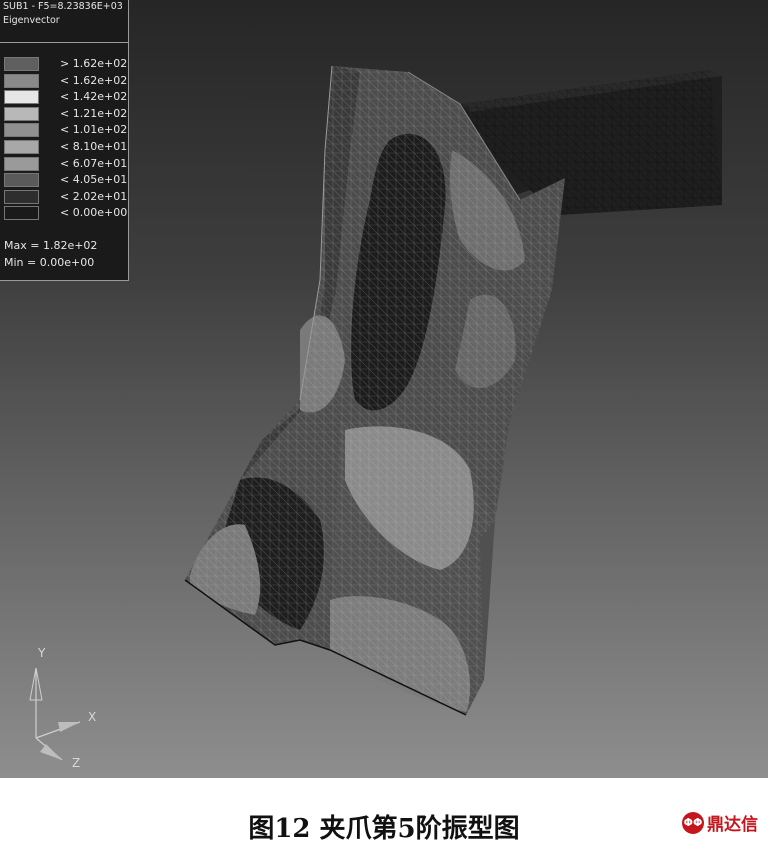 This screenshot has height=848, width=768. Describe the element at coordinates (732, 825) in the screenshot. I see `brand-text: 鼎达信` at that location.